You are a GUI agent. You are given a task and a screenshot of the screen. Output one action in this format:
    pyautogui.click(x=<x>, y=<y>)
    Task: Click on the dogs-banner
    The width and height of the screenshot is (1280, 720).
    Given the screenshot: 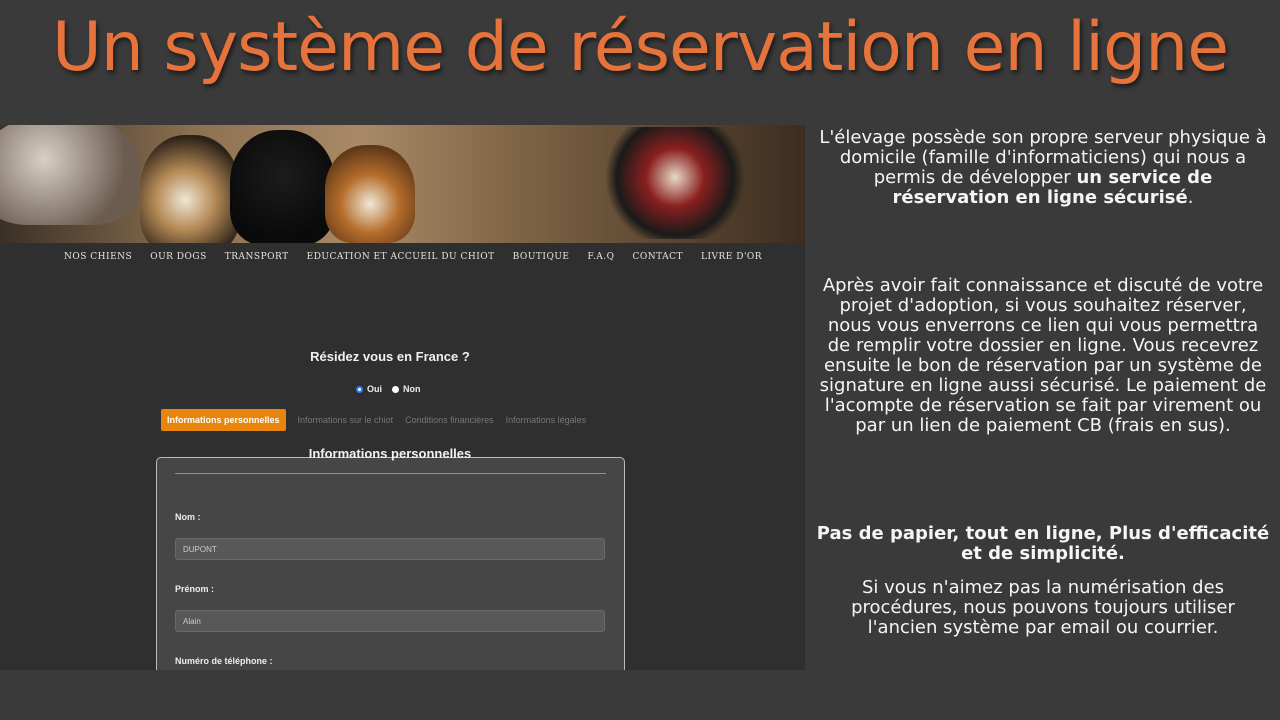 What is the action you would take?
    pyautogui.click(x=402, y=184)
    